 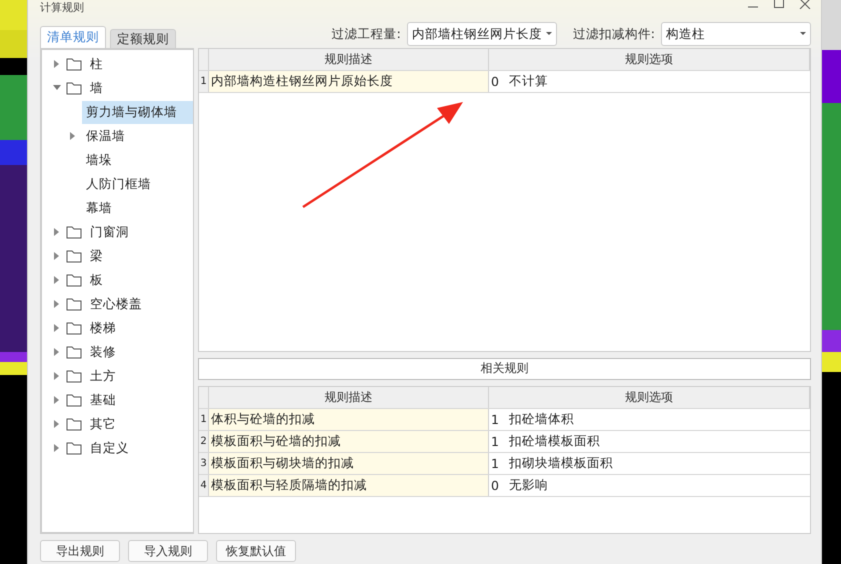 What do you see at coordinates (96, 256) in the screenshot?
I see `tree-item: 梁` at bounding box center [96, 256].